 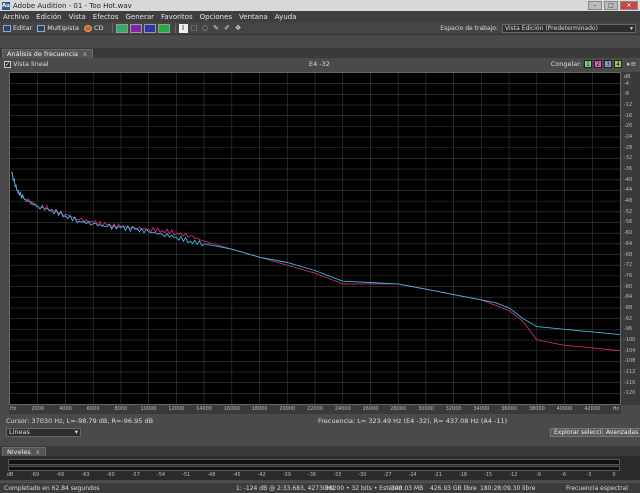 What do you see at coordinates (41, 28) in the screenshot?
I see `multitrack-icon` at bounding box center [41, 28].